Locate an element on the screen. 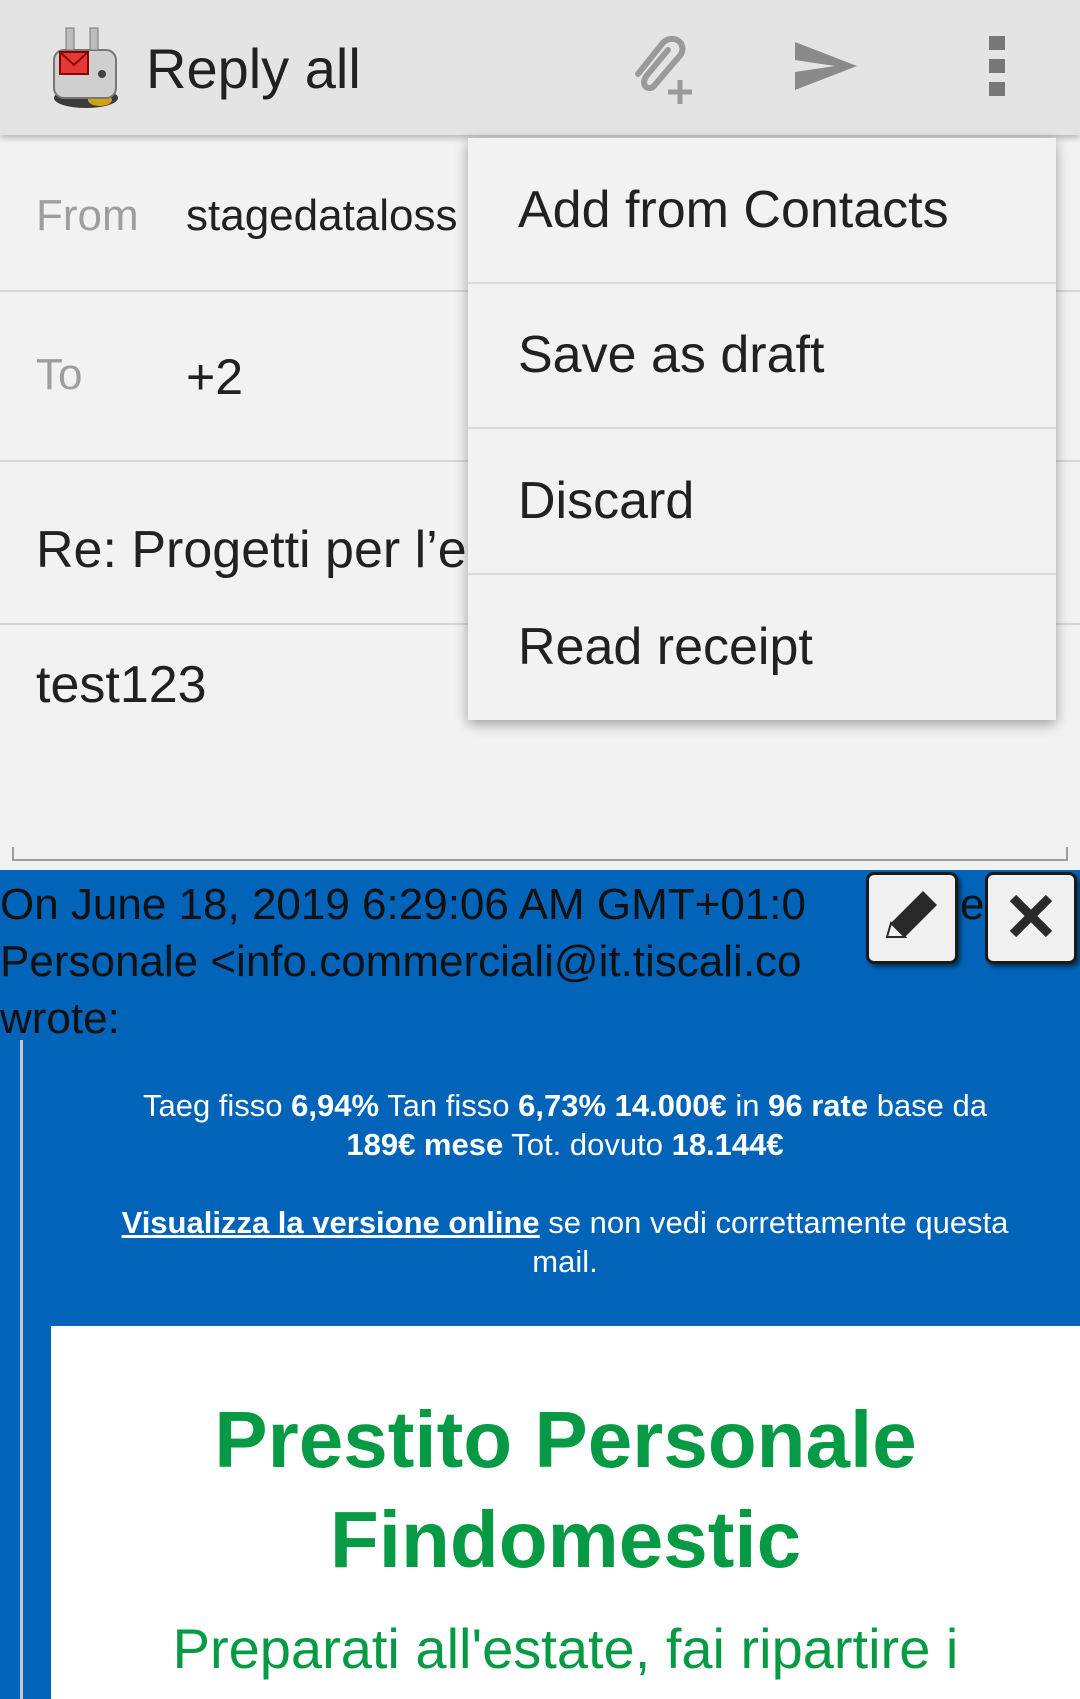 The height and width of the screenshot is (1699, 1080). body-field-underline is located at coordinates (540, 854).